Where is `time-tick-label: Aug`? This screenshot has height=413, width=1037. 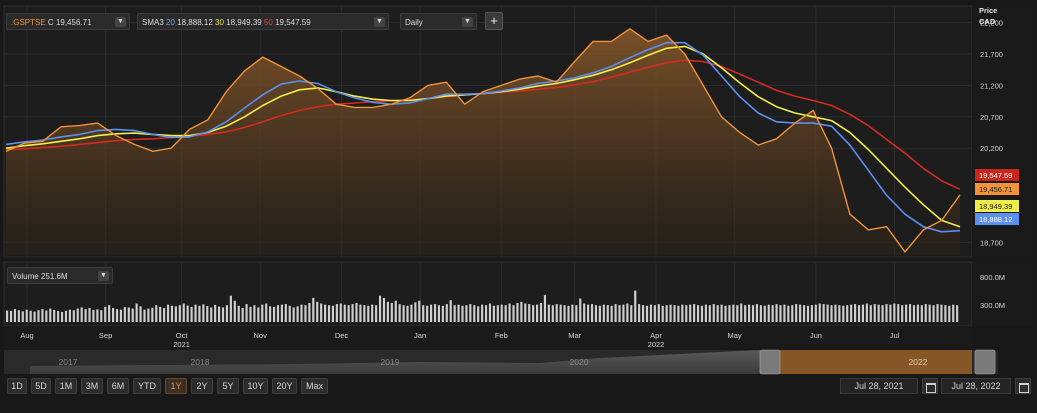
time-tick-label: Aug is located at coordinates (26, 335).